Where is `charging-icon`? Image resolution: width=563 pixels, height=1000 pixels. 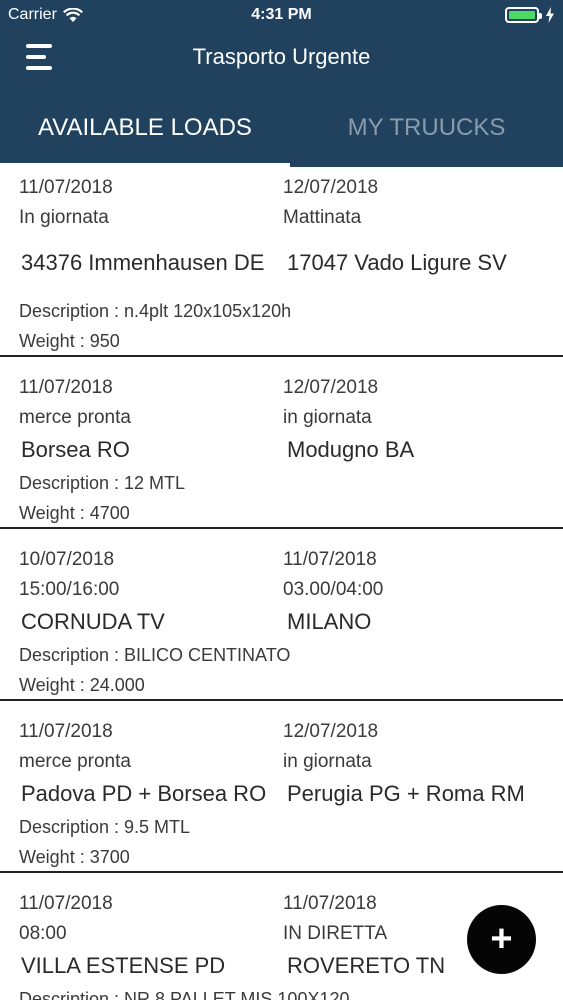 charging-icon is located at coordinates (550, 15).